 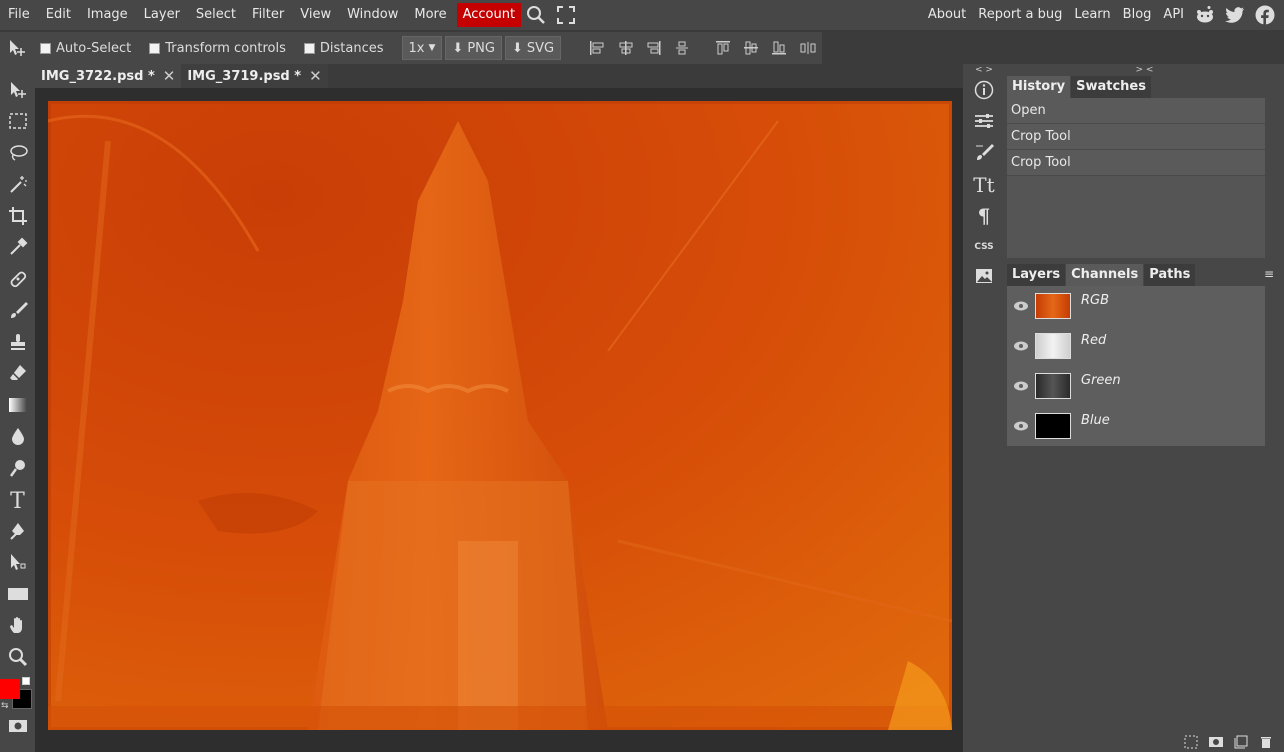 What do you see at coordinates (372, 15) in the screenshot?
I see `menu-window: Window` at bounding box center [372, 15].